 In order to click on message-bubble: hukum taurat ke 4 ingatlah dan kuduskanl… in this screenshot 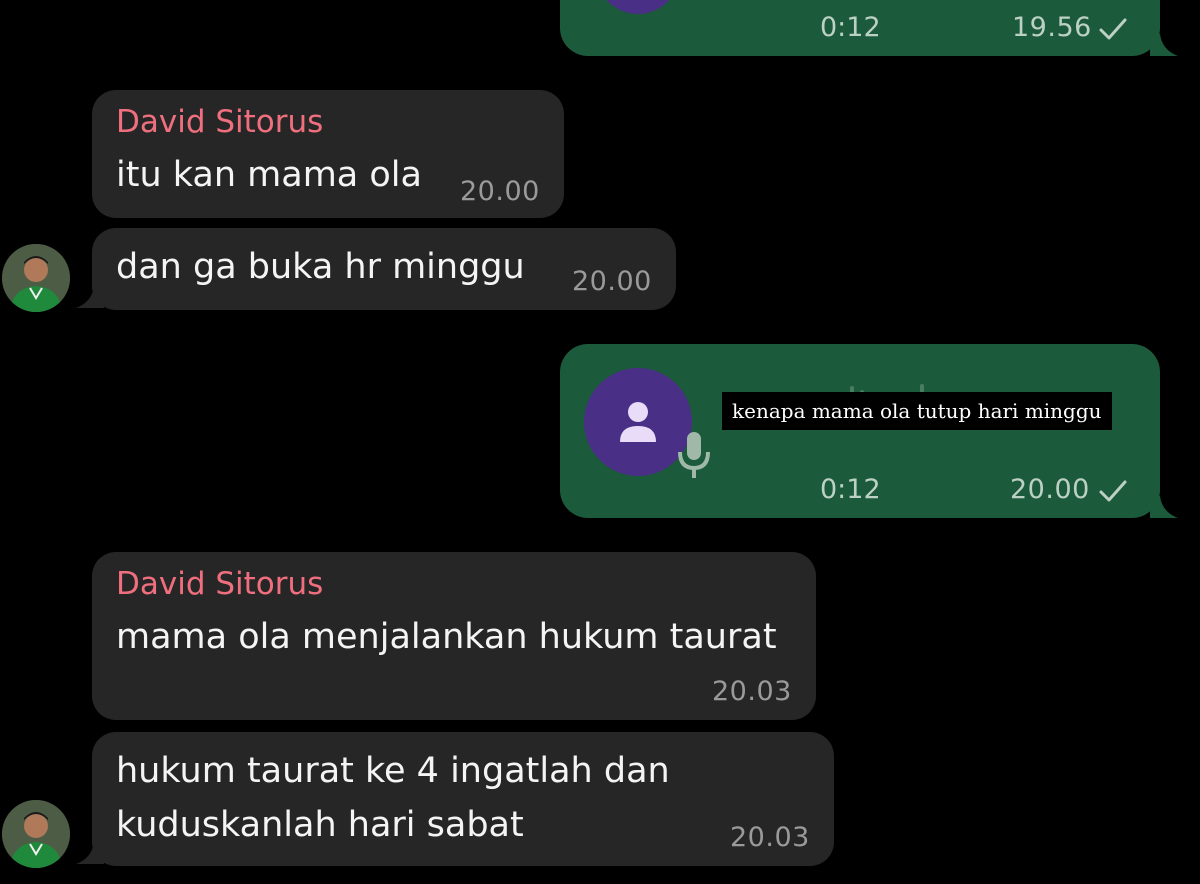, I will do `click(463, 799)`.